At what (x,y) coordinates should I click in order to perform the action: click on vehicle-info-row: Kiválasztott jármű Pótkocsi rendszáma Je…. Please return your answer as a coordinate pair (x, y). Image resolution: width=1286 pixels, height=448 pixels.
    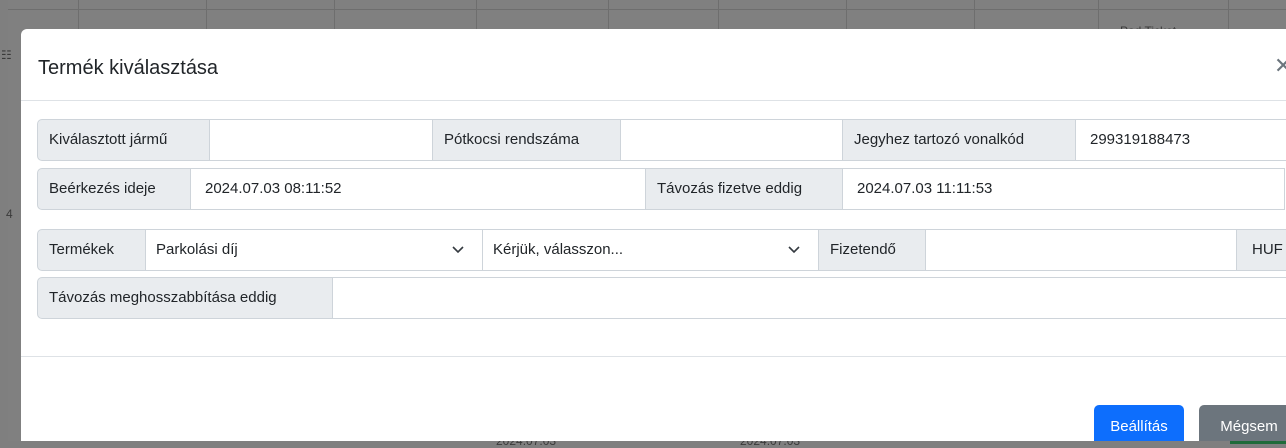
    Looking at the image, I should click on (661, 140).